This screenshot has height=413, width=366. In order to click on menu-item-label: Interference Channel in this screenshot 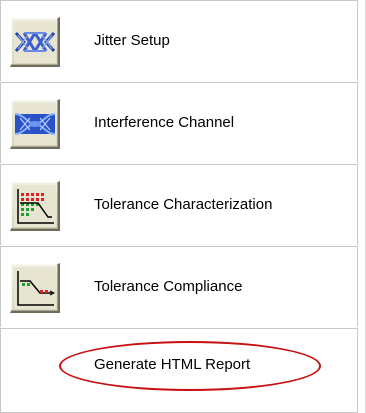, I will do `click(164, 122)`.